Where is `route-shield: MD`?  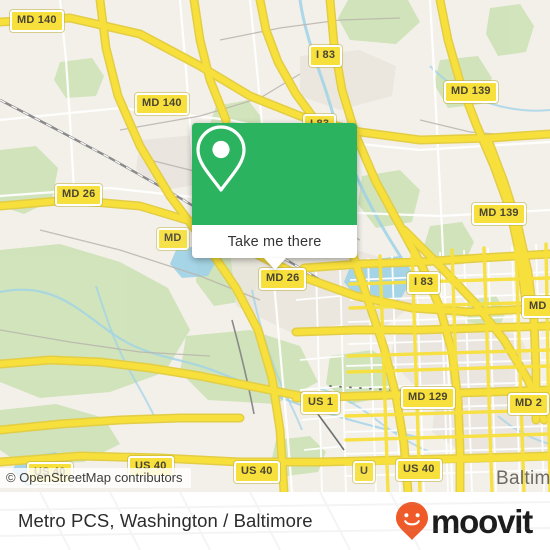 route-shield: MD is located at coordinates (173, 239).